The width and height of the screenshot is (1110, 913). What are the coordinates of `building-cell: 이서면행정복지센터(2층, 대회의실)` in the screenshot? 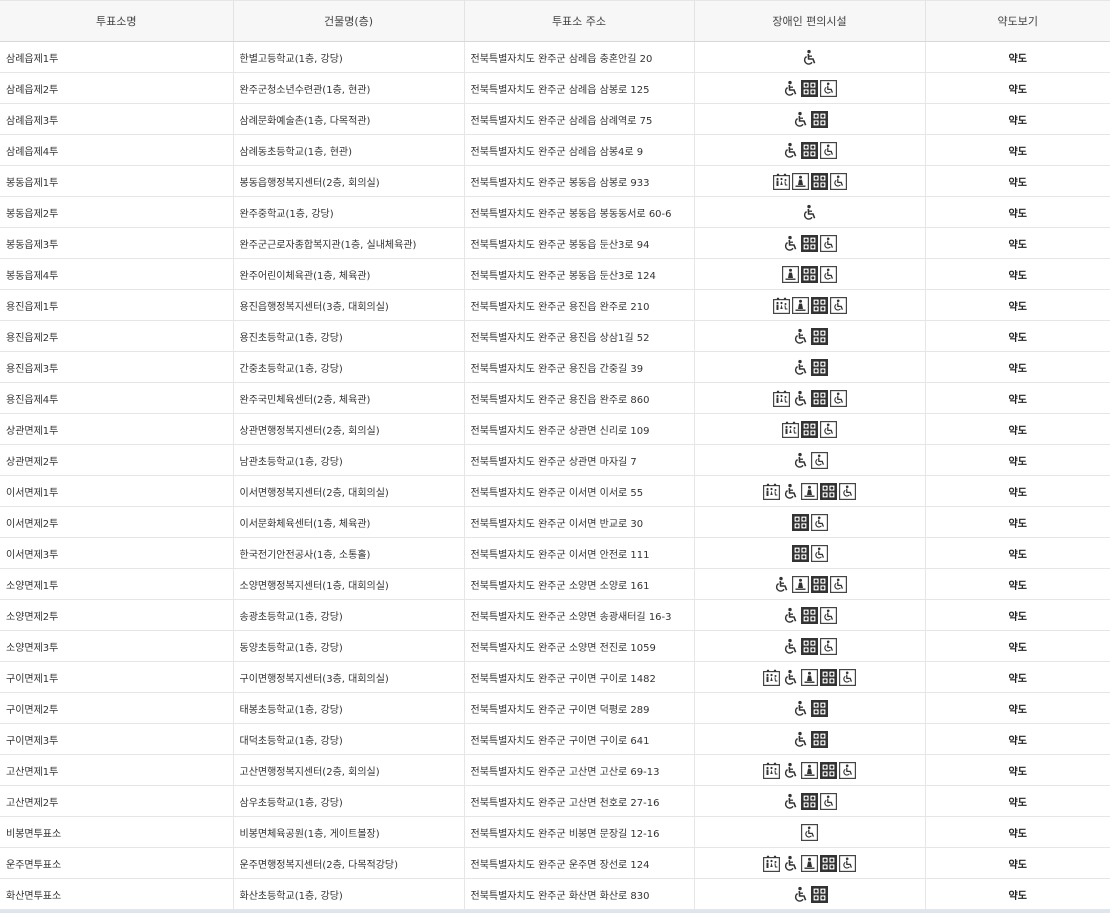 It's located at (349, 491).